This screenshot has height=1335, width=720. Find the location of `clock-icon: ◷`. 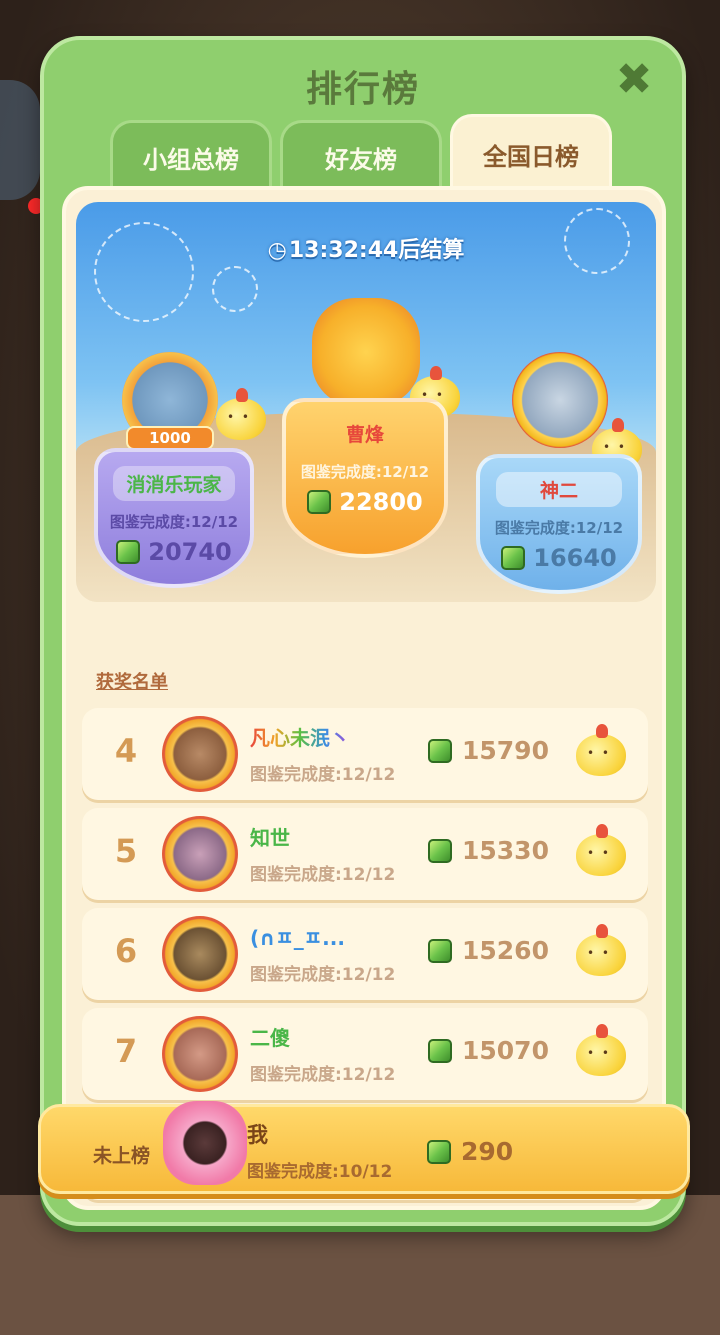

clock-icon: ◷ is located at coordinates (277, 250).